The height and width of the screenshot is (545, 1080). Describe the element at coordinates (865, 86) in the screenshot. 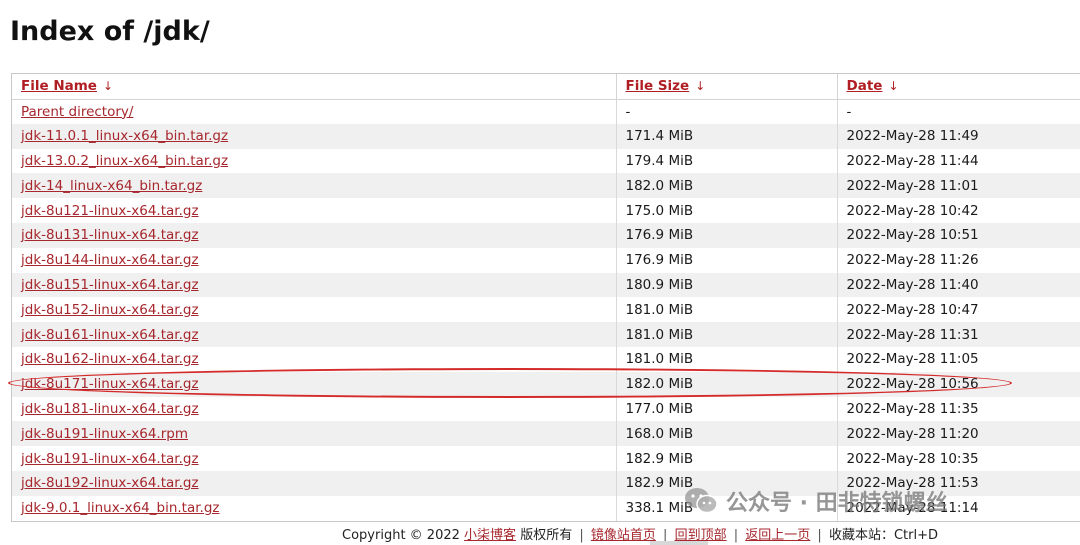

I see `sort-by-date-link: Date` at that location.